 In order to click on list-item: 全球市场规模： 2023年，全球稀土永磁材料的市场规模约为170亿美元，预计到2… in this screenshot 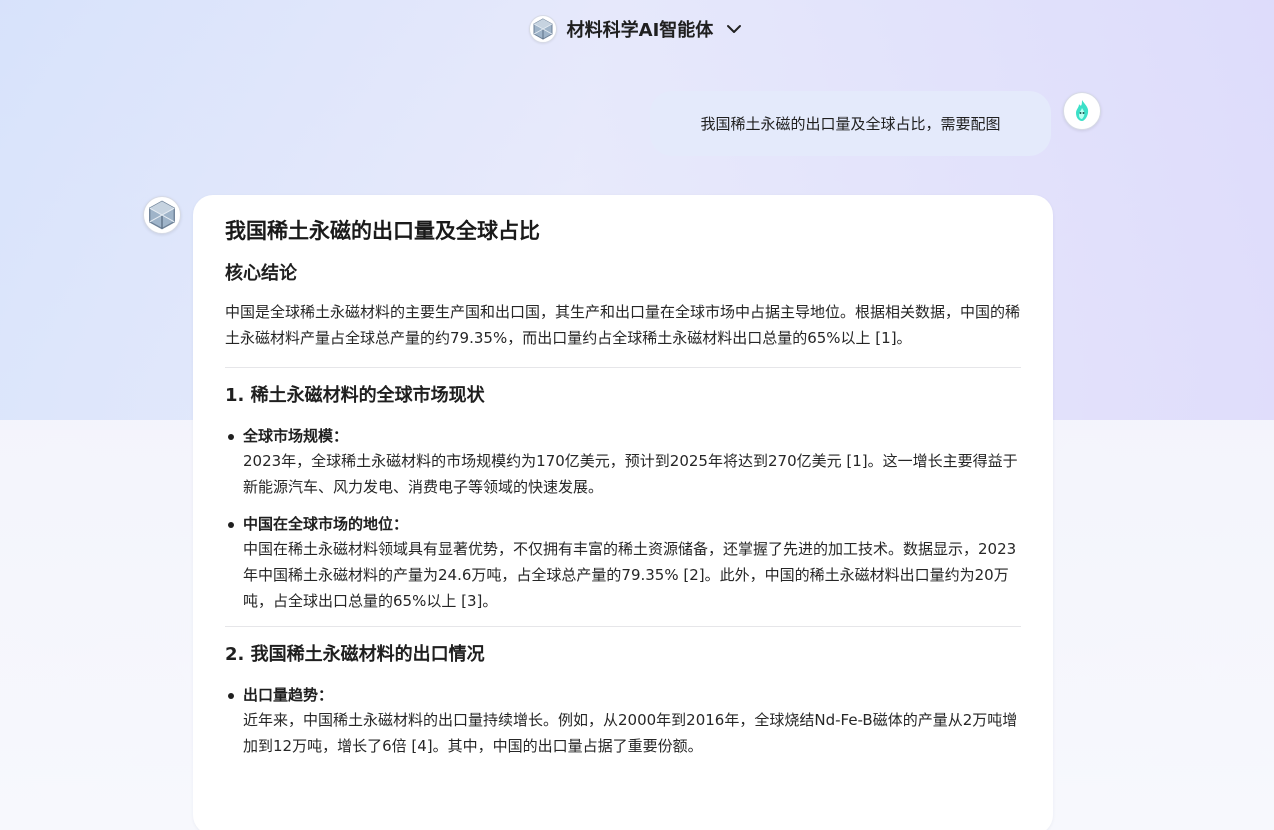, I will do `click(623, 462)`.